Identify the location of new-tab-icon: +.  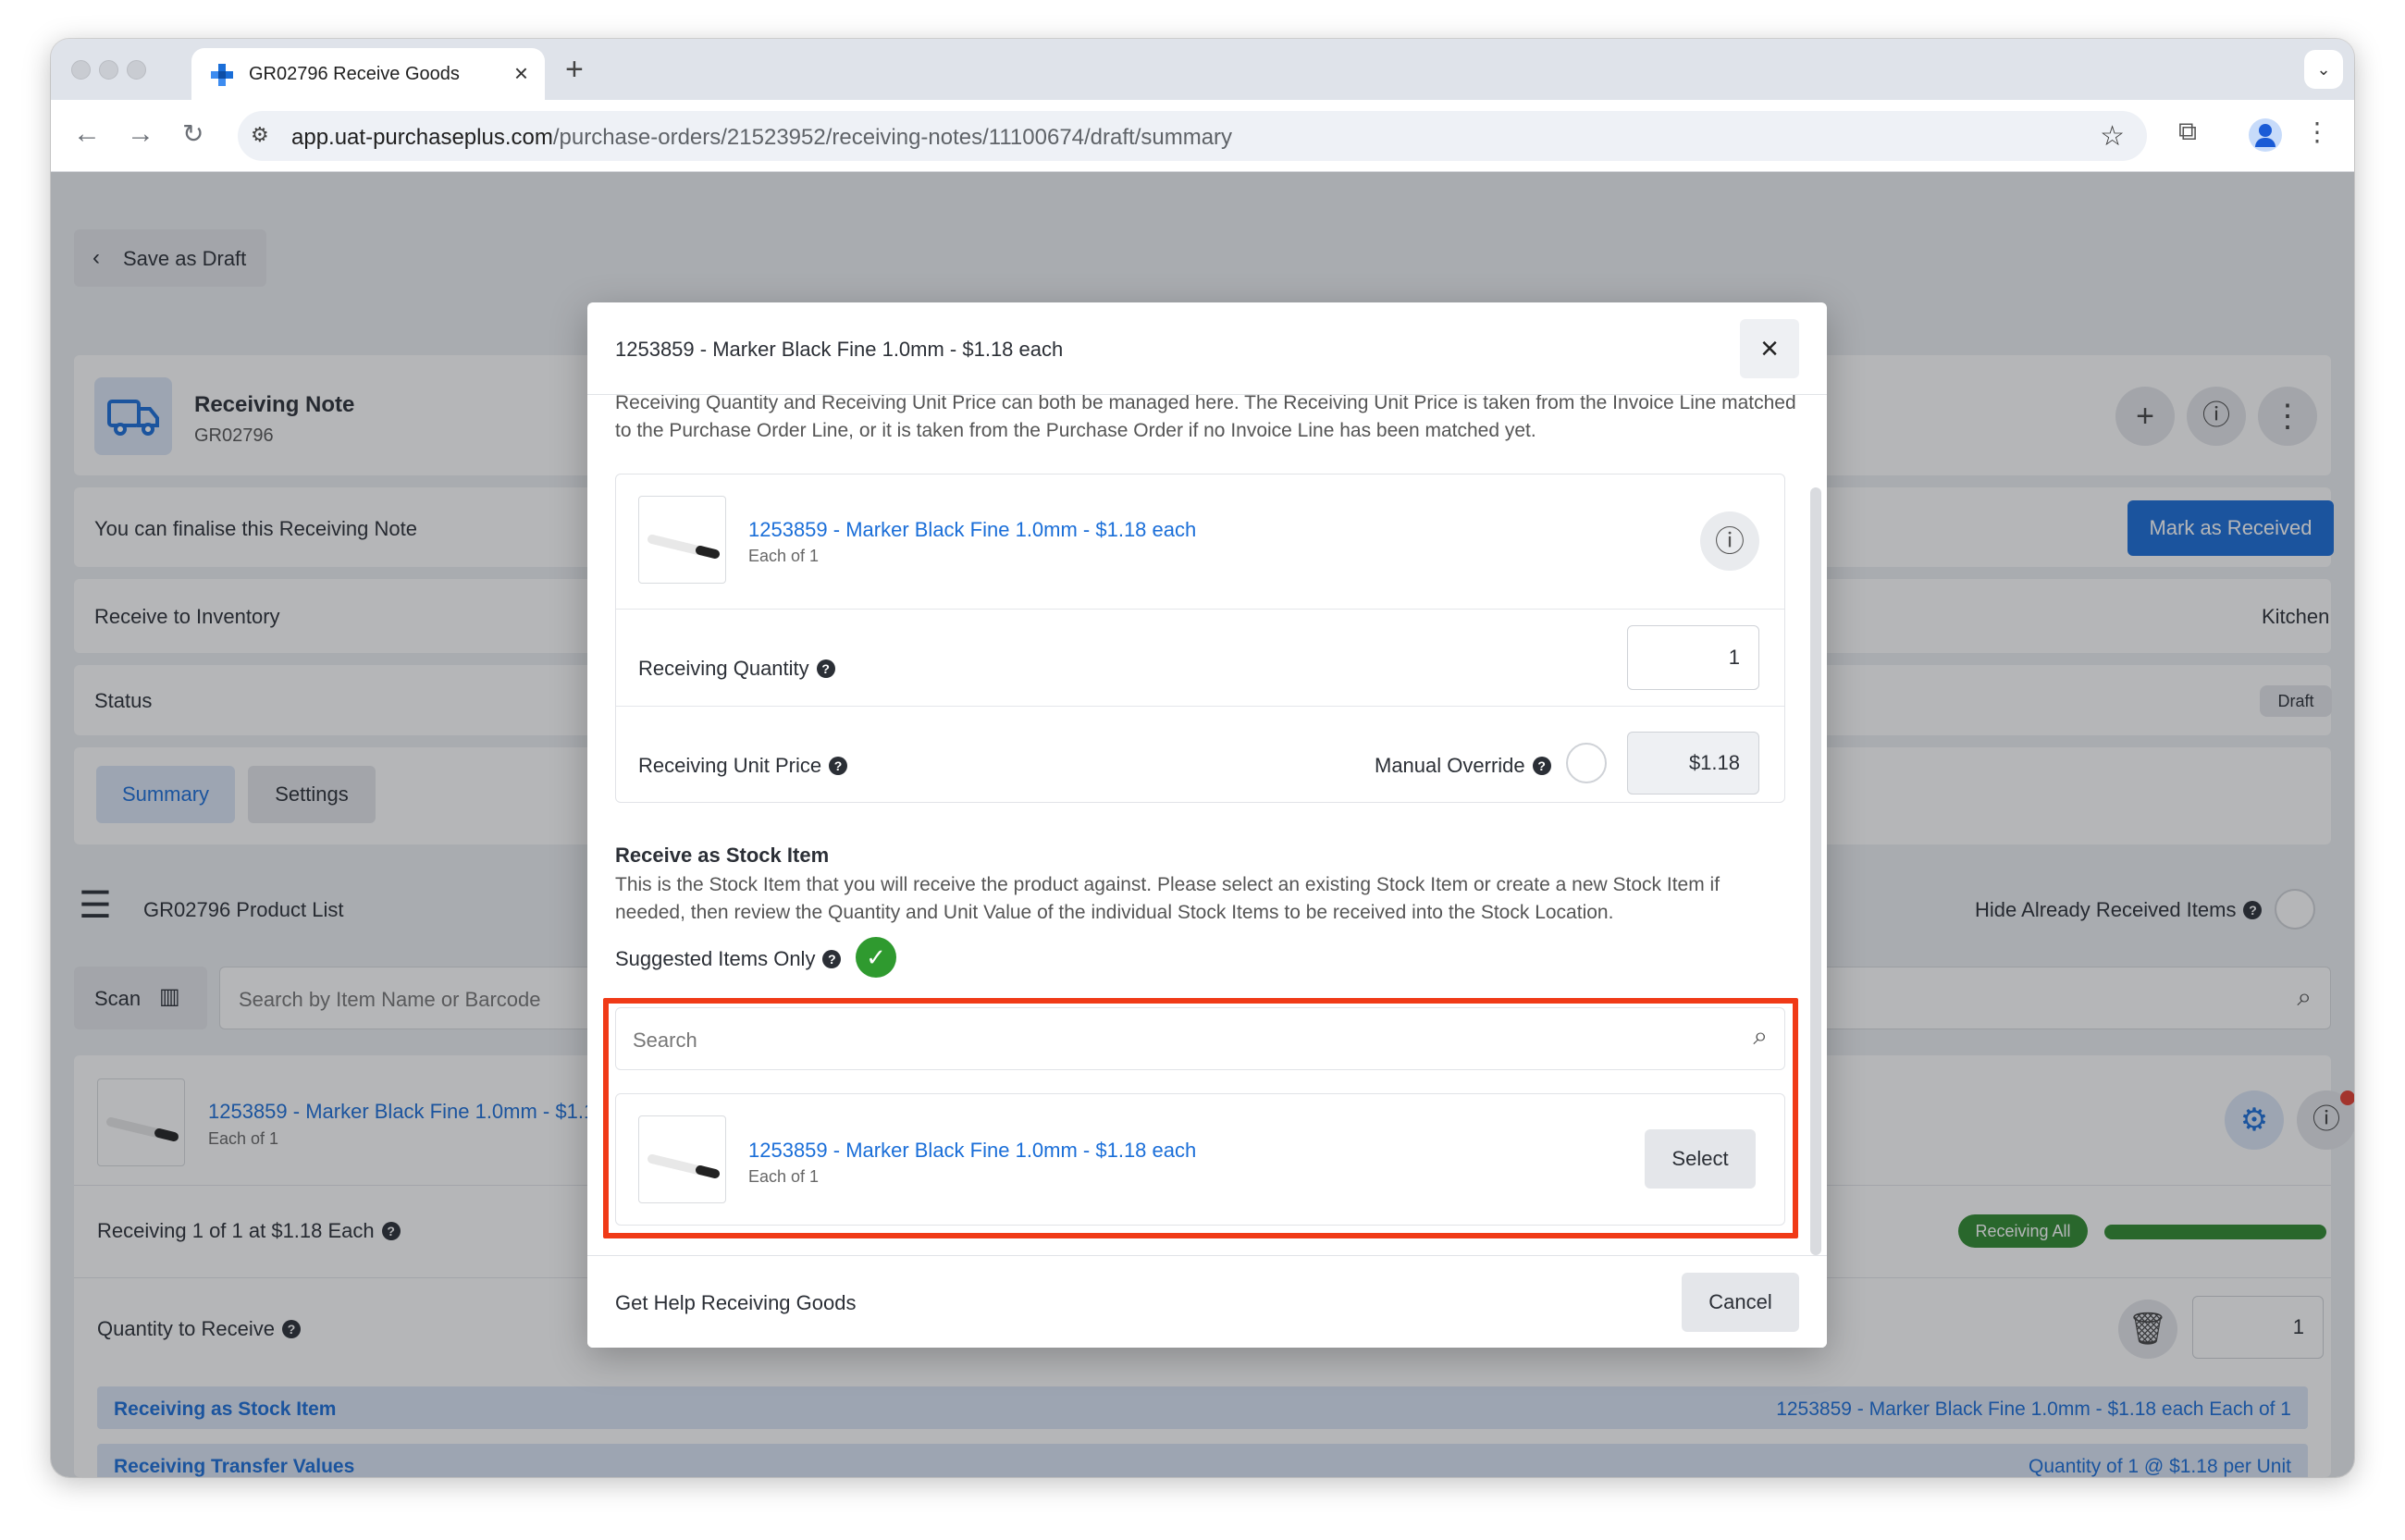
(575, 70).